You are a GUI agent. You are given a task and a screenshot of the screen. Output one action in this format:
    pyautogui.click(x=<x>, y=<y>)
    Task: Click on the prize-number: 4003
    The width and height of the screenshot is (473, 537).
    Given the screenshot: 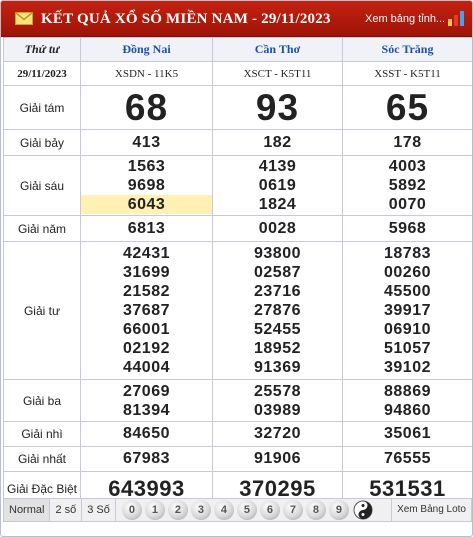 What is the action you would take?
    pyautogui.click(x=407, y=166)
    